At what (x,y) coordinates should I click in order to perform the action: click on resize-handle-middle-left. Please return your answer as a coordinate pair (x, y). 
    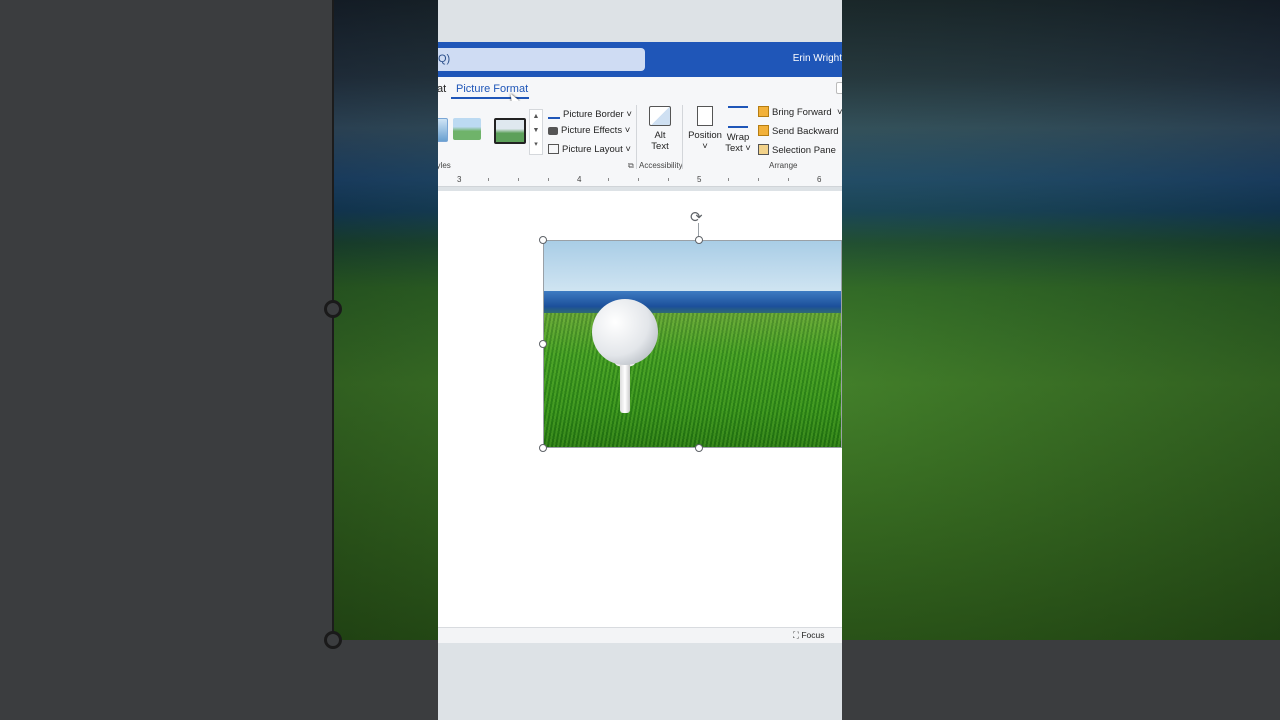
    Looking at the image, I should click on (543, 344).